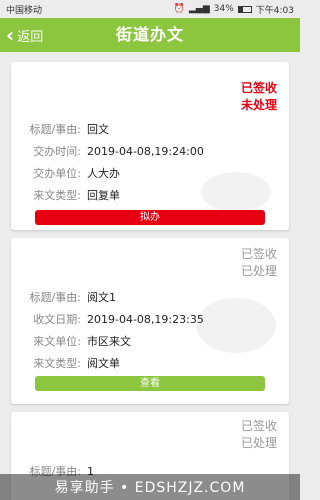  What do you see at coordinates (150, 173) in the screenshot?
I see `field-row: 交办单位: 人大办` at bounding box center [150, 173].